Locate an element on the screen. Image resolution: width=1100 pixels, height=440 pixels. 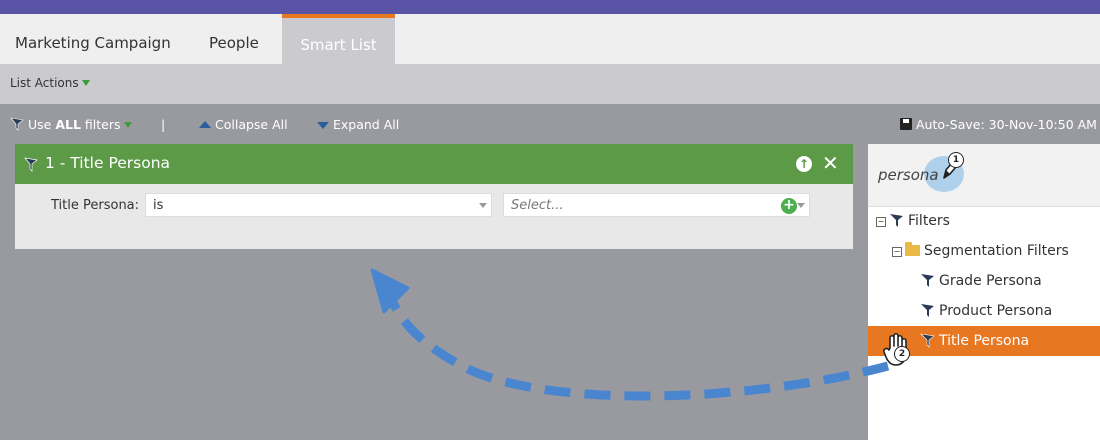
use-suffix: filters is located at coordinates (100, 124).